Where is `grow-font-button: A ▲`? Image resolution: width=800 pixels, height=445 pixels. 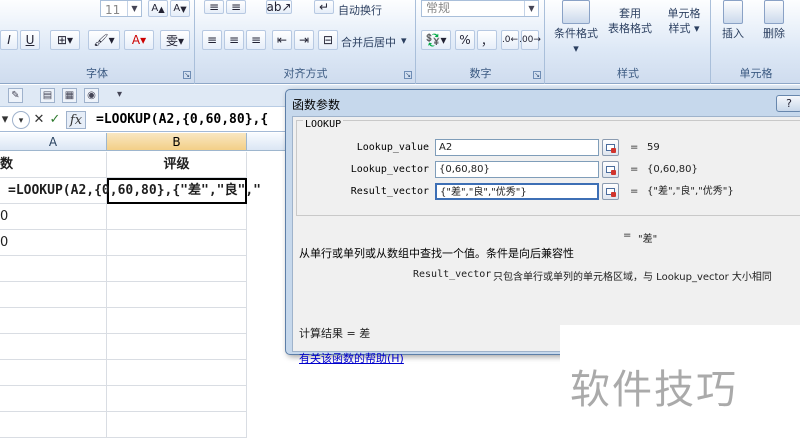 grow-font-button: A ▲ is located at coordinates (158, 8).